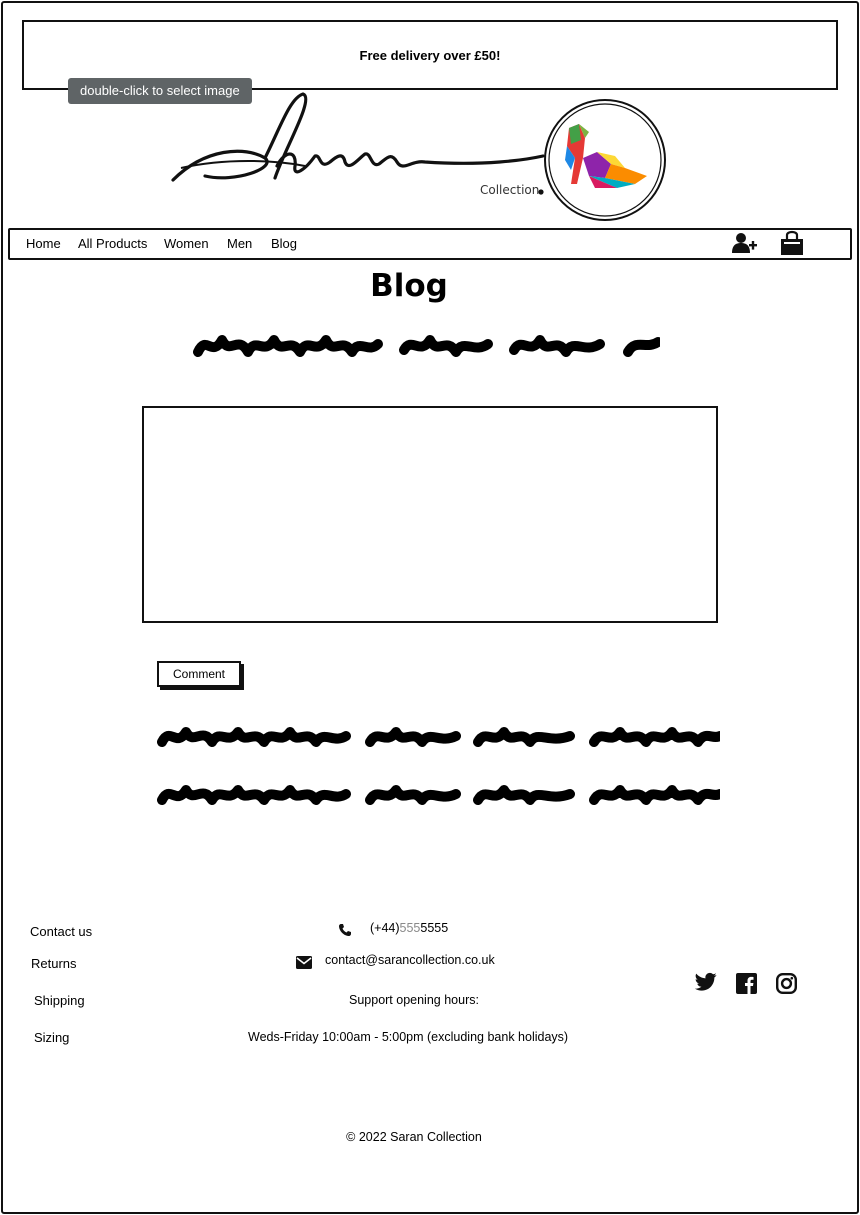  What do you see at coordinates (509, 190) in the screenshot?
I see `logo-caption: Collection` at bounding box center [509, 190].